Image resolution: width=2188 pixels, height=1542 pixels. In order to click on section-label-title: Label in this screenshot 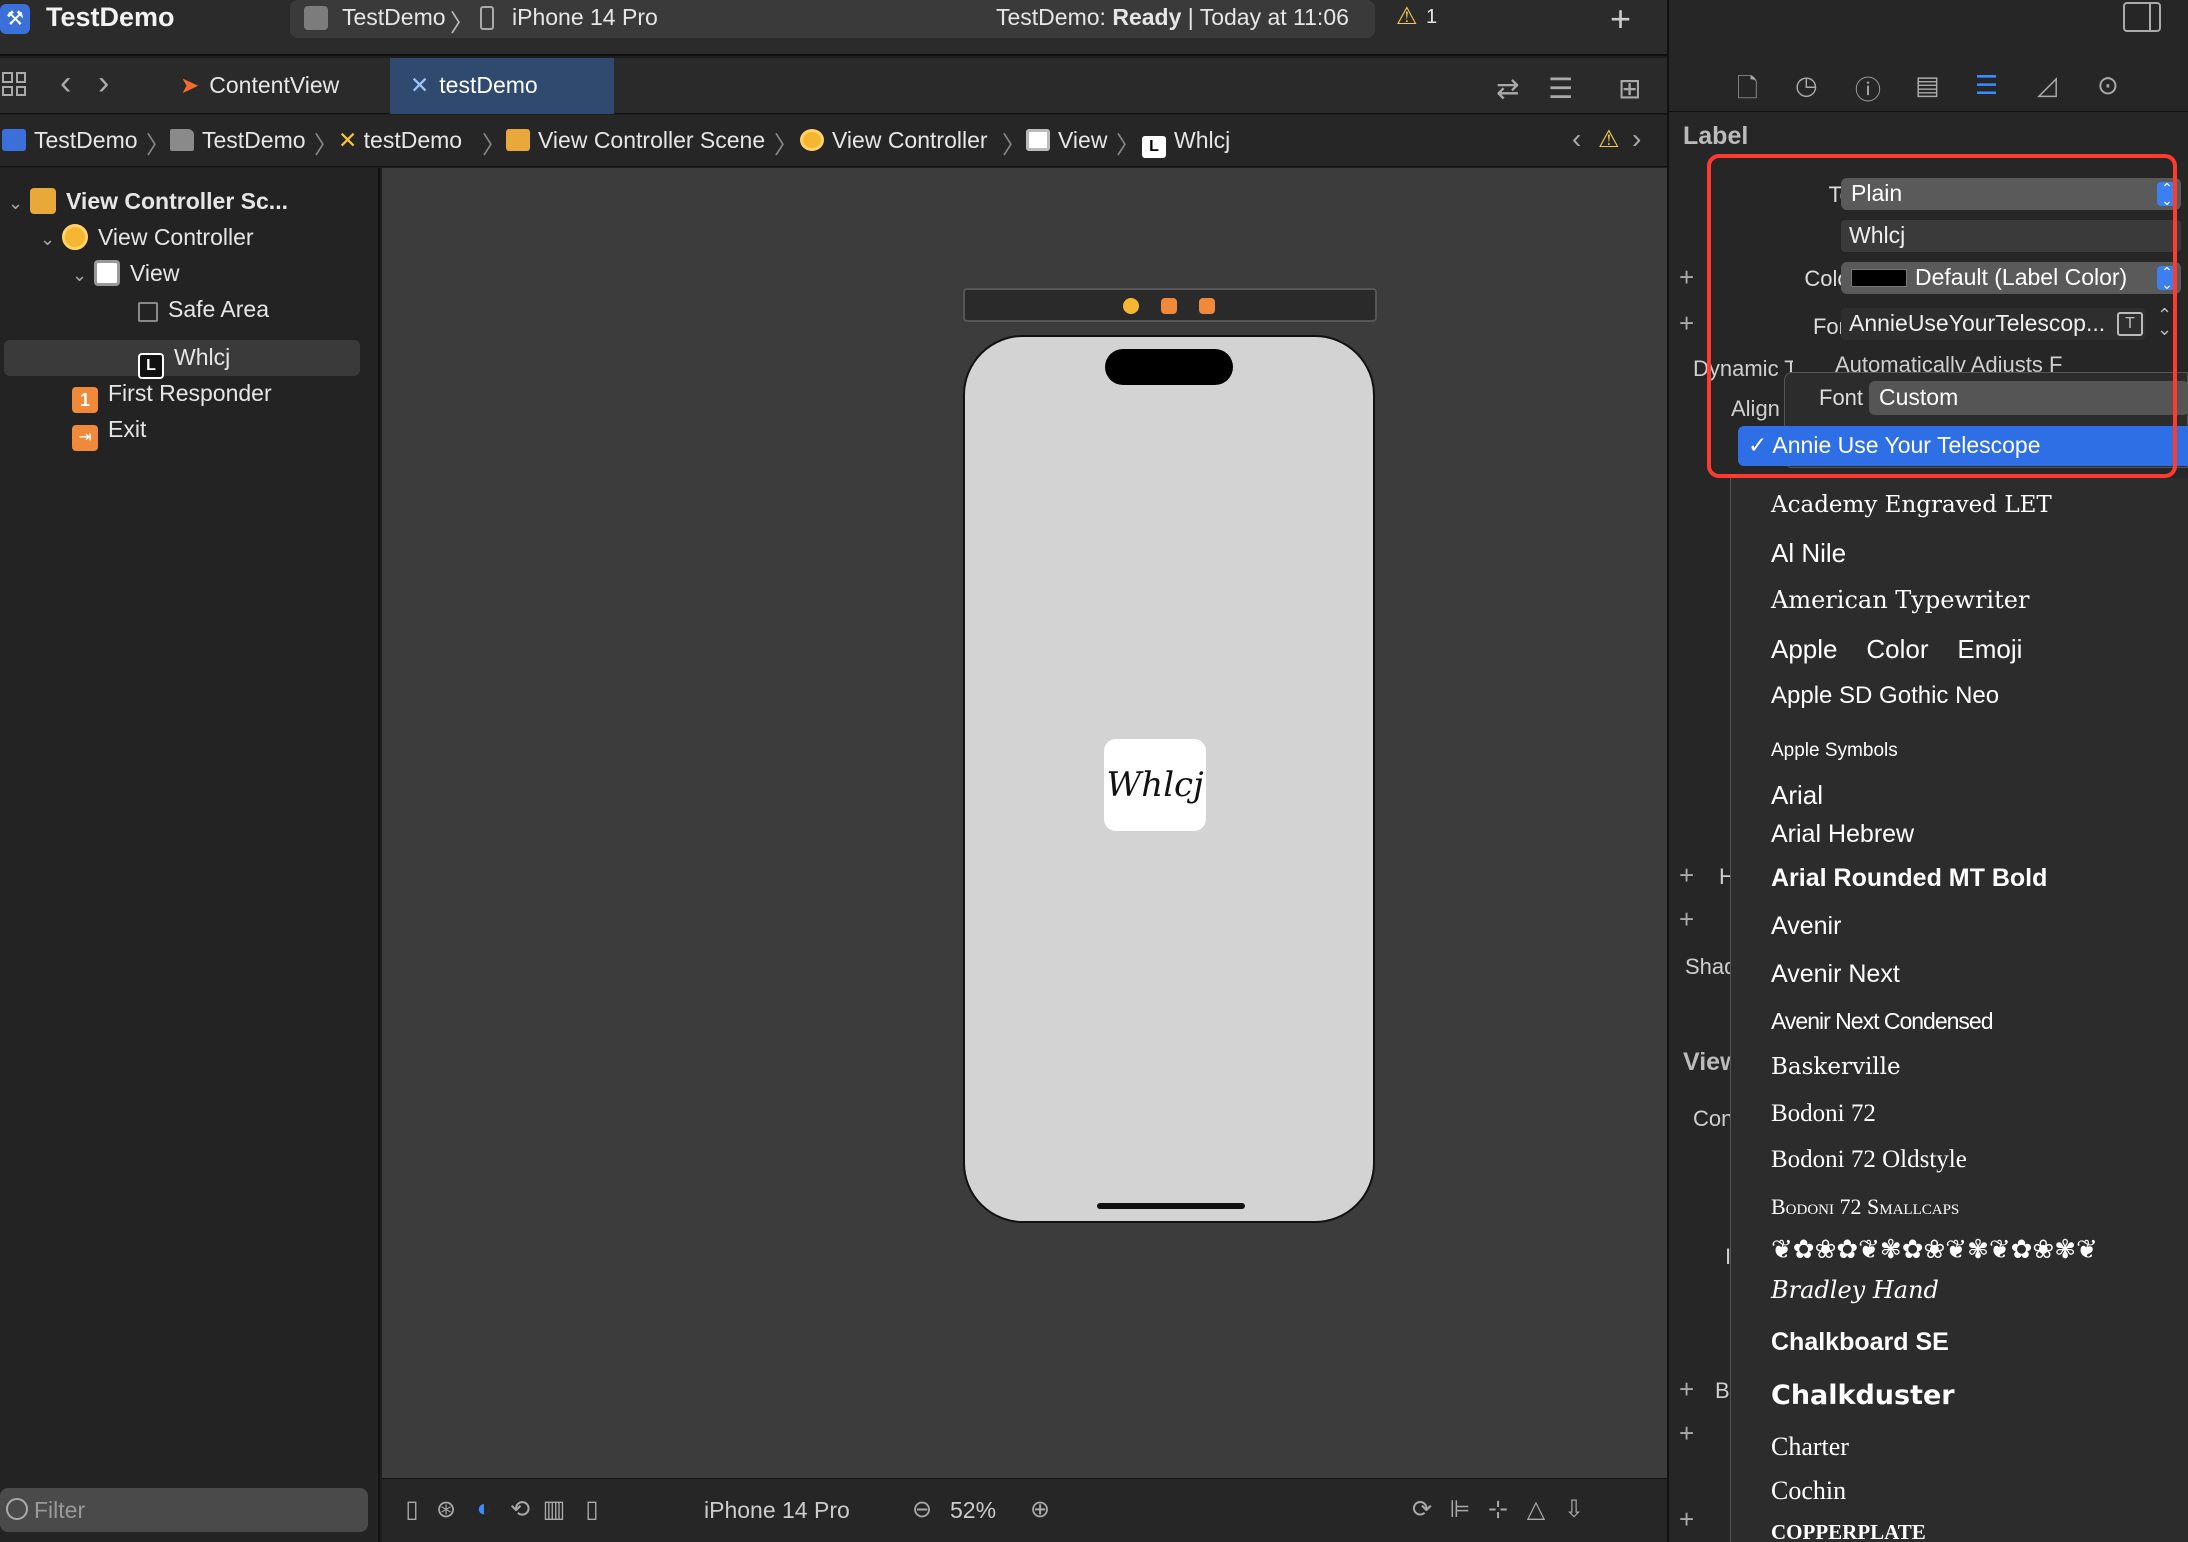, I will do `click(1716, 136)`.